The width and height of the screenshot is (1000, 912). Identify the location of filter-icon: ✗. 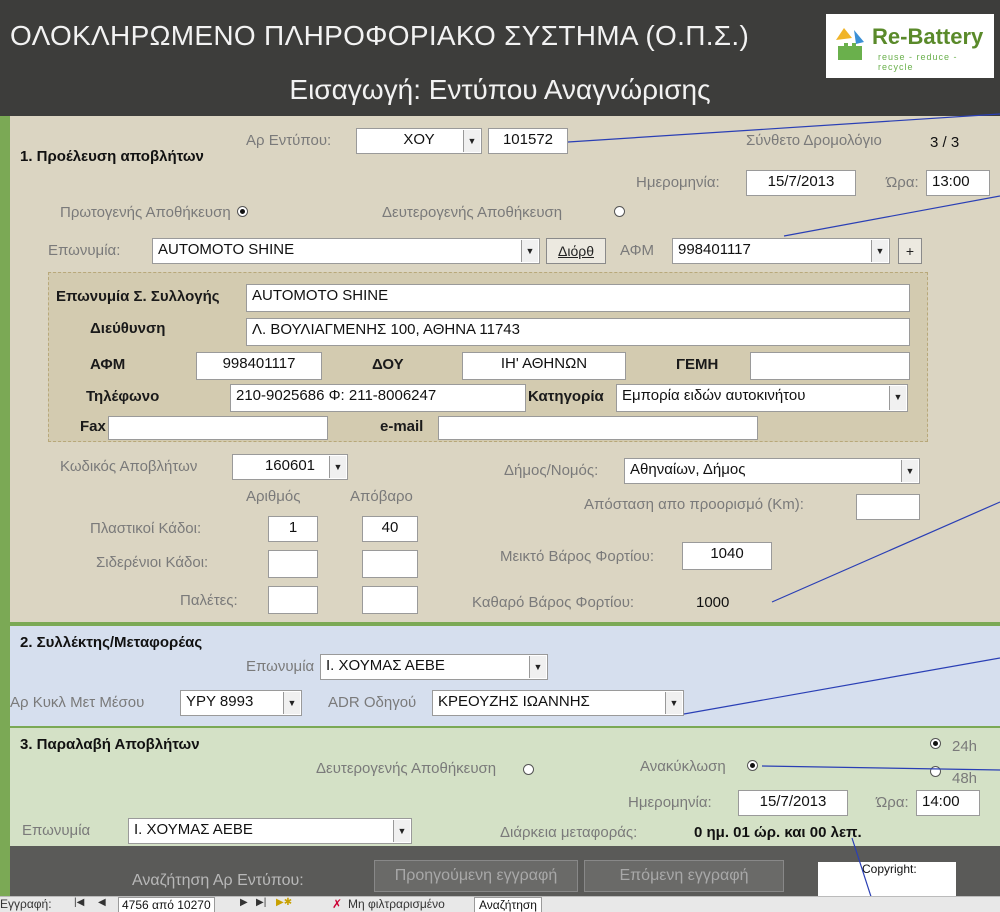
(337, 904).